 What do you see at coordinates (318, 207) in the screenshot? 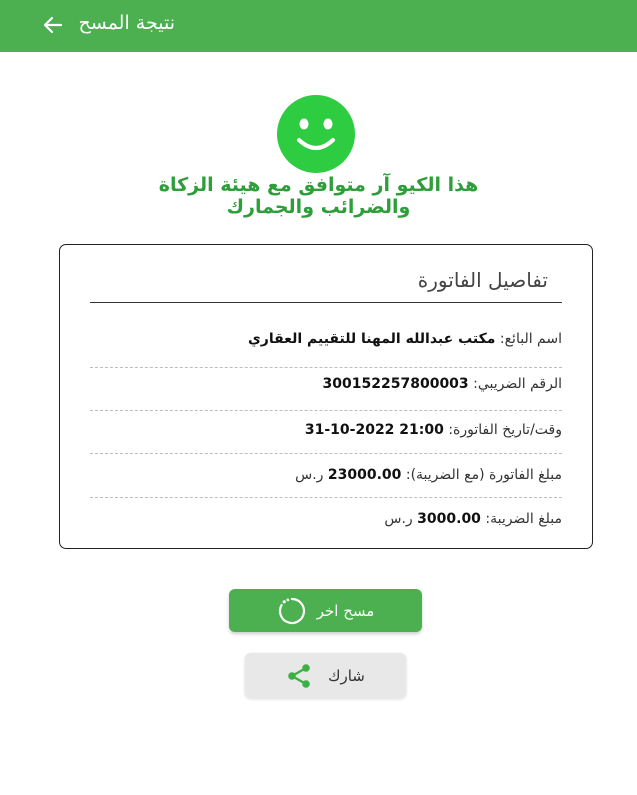
I see `compliance-message-line2: والضرائب والجمارك` at bounding box center [318, 207].